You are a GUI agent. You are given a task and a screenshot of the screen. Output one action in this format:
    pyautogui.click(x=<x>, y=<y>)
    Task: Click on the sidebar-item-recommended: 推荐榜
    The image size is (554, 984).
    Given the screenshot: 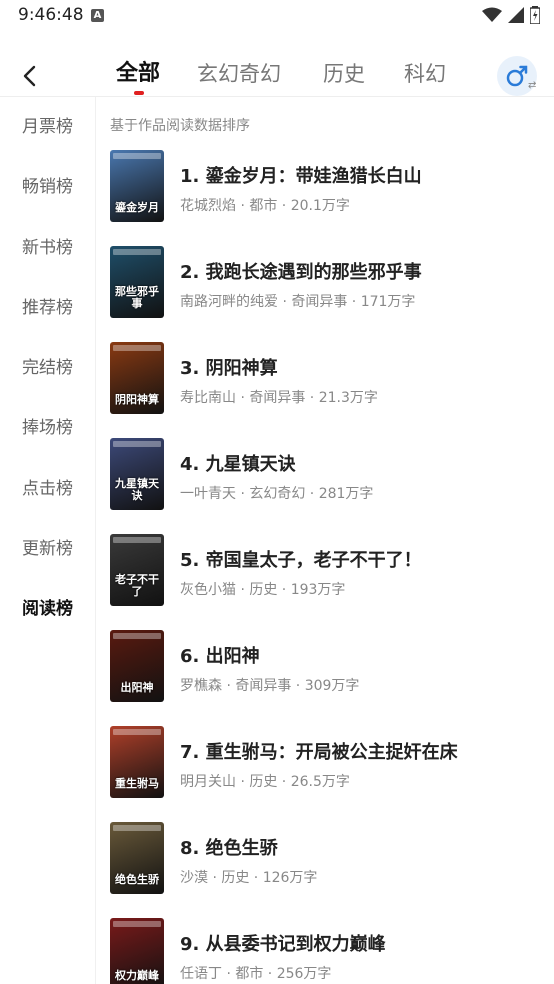 What is the action you would take?
    pyautogui.click(x=47, y=308)
    